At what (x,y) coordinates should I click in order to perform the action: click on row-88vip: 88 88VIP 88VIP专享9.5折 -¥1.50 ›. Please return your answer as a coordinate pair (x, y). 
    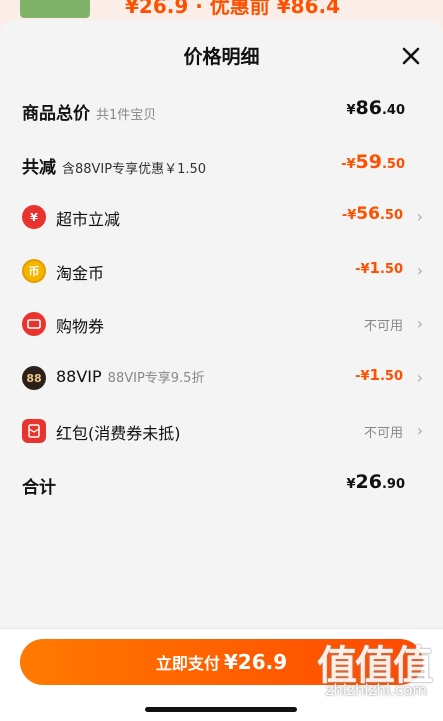
    Looking at the image, I should click on (221, 379).